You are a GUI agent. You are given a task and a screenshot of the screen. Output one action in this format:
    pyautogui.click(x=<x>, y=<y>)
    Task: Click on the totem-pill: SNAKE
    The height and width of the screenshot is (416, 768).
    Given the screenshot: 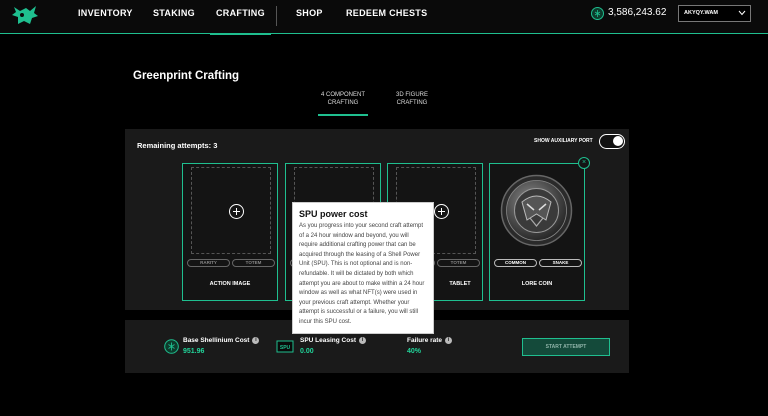 What is the action you would take?
    pyautogui.click(x=560, y=263)
    